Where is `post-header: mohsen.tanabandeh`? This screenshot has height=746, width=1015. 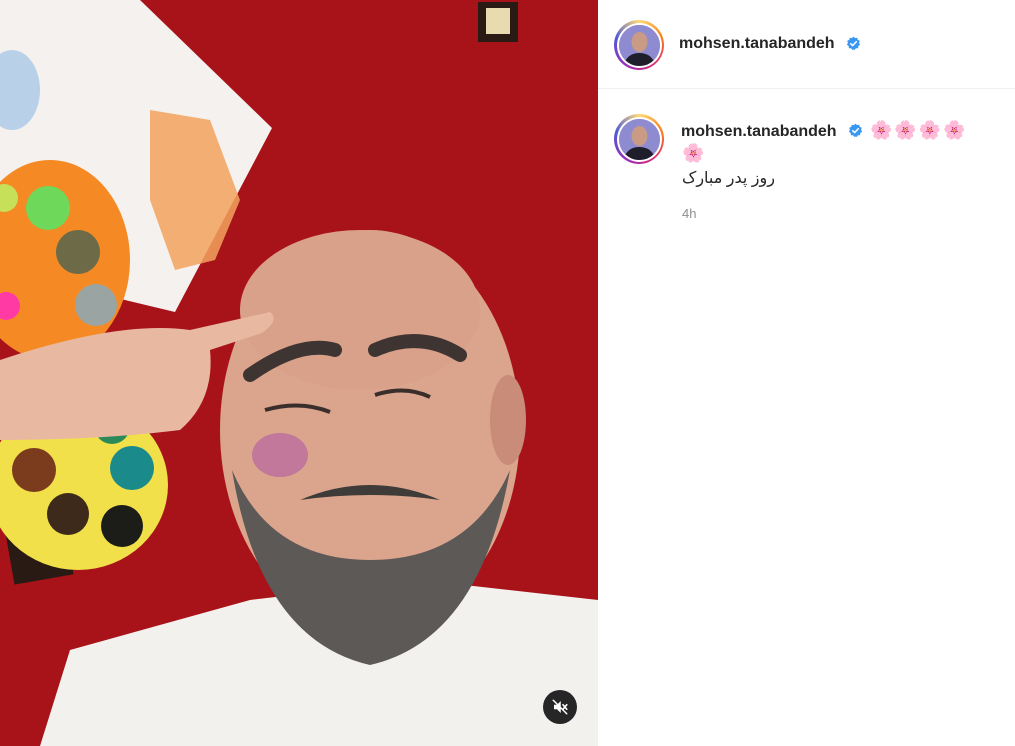
post-header: mohsen.tanabandeh is located at coordinates (806, 44).